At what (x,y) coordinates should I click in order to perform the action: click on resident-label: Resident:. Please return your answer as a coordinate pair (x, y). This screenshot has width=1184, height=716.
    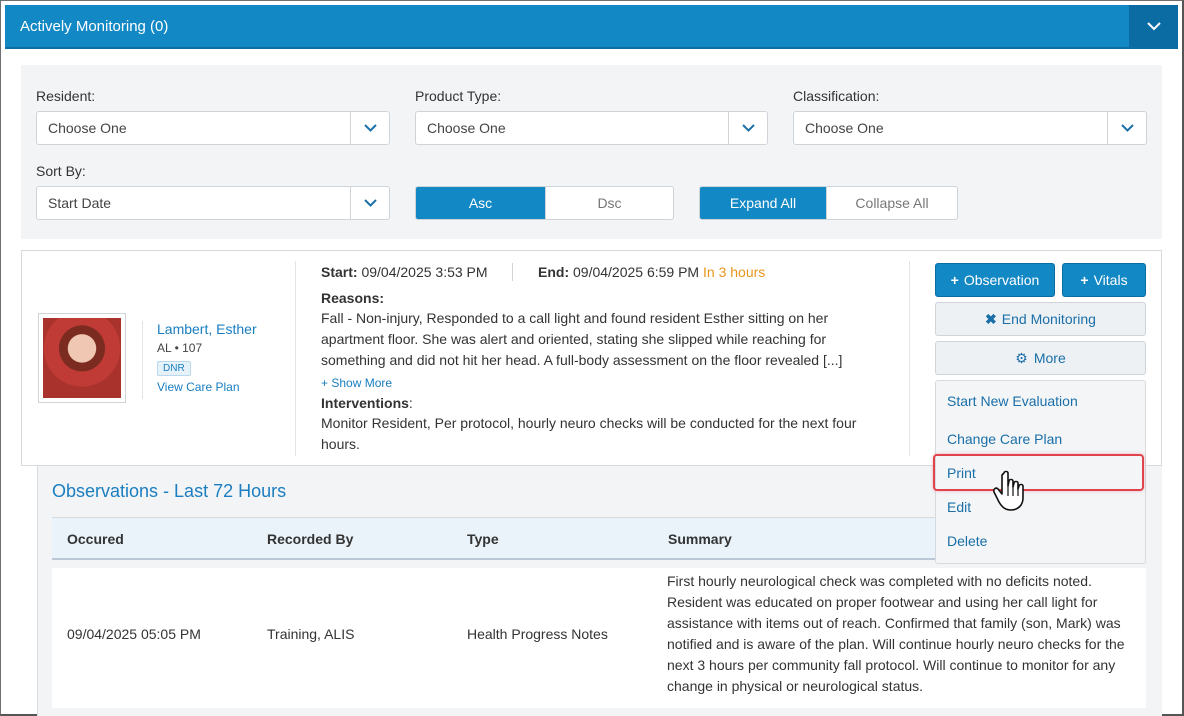
    Looking at the image, I should click on (66, 96).